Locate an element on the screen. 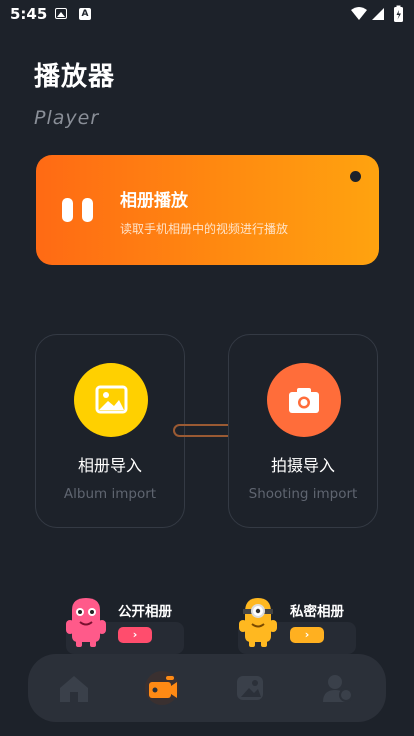 The height and width of the screenshot is (736, 414). pause-icon is located at coordinates (79, 210).